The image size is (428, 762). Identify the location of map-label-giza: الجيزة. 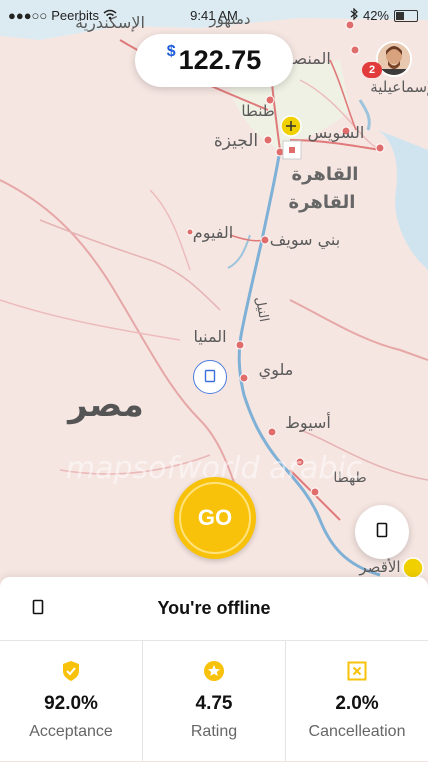
(236, 141).